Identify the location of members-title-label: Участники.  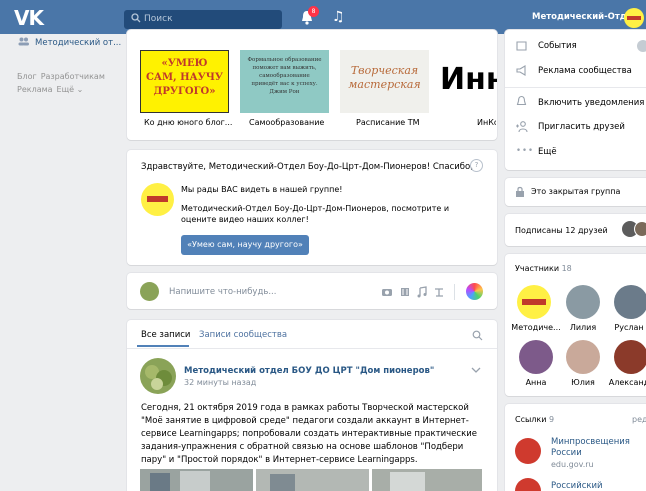
(537, 268).